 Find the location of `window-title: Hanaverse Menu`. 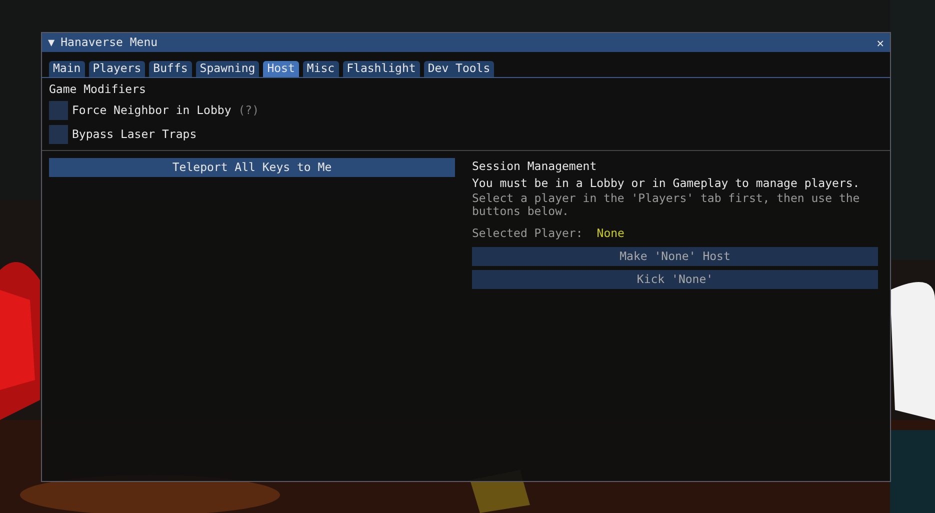

window-title: Hanaverse Menu is located at coordinates (109, 42).